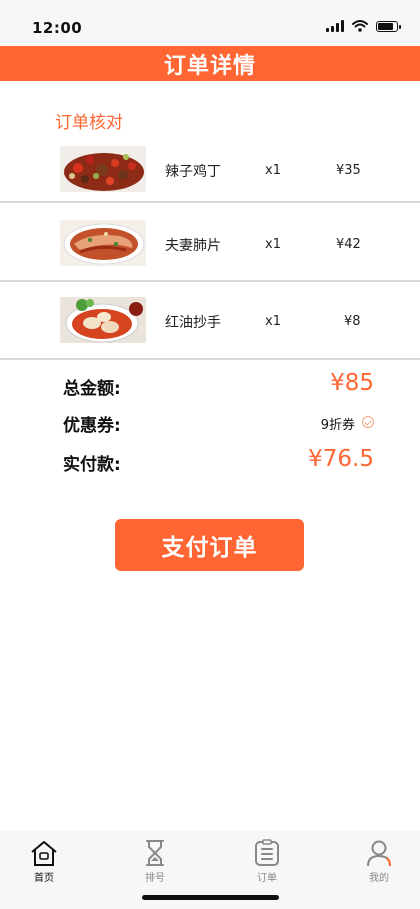 The image size is (420, 909). What do you see at coordinates (89, 123) in the screenshot?
I see `section-title-order-check: 订单核对` at bounding box center [89, 123].